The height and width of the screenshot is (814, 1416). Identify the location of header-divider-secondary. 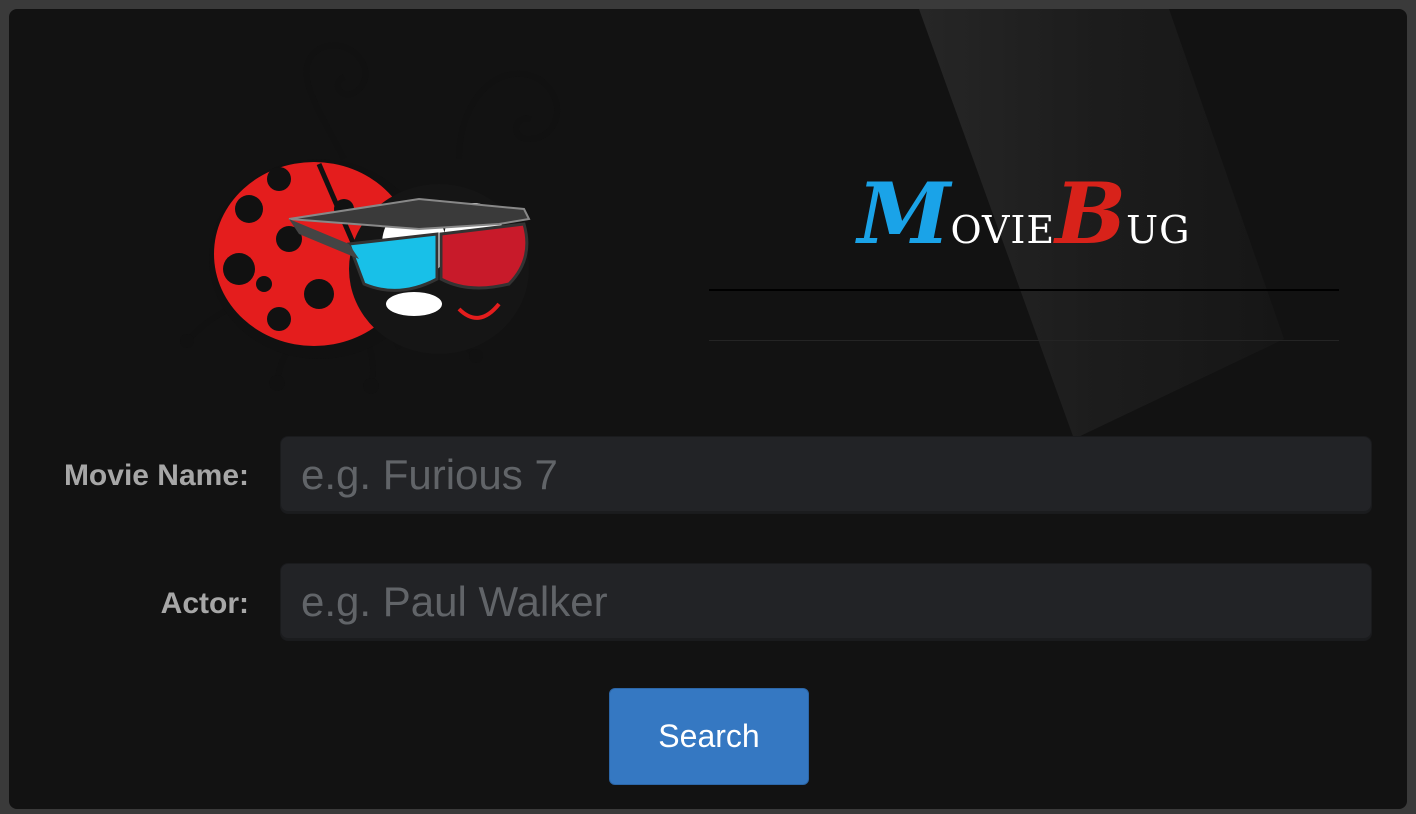
(1024, 340).